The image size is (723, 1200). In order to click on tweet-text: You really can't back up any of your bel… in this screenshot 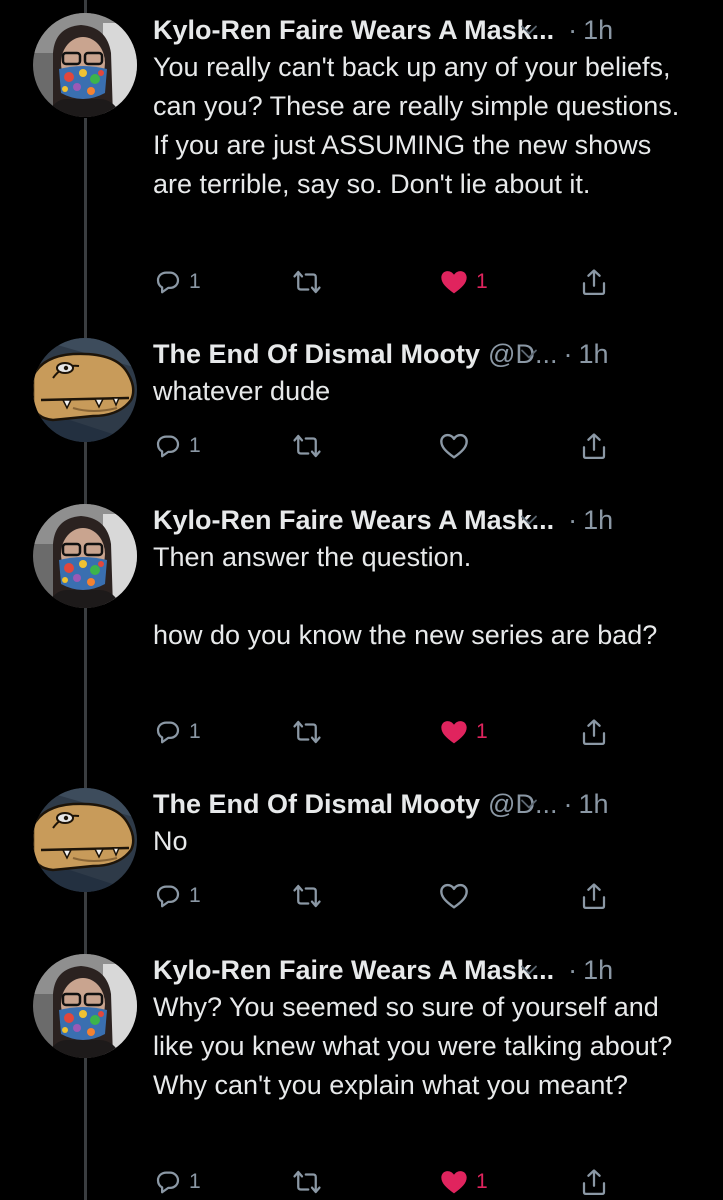, I will do `click(420, 125)`.